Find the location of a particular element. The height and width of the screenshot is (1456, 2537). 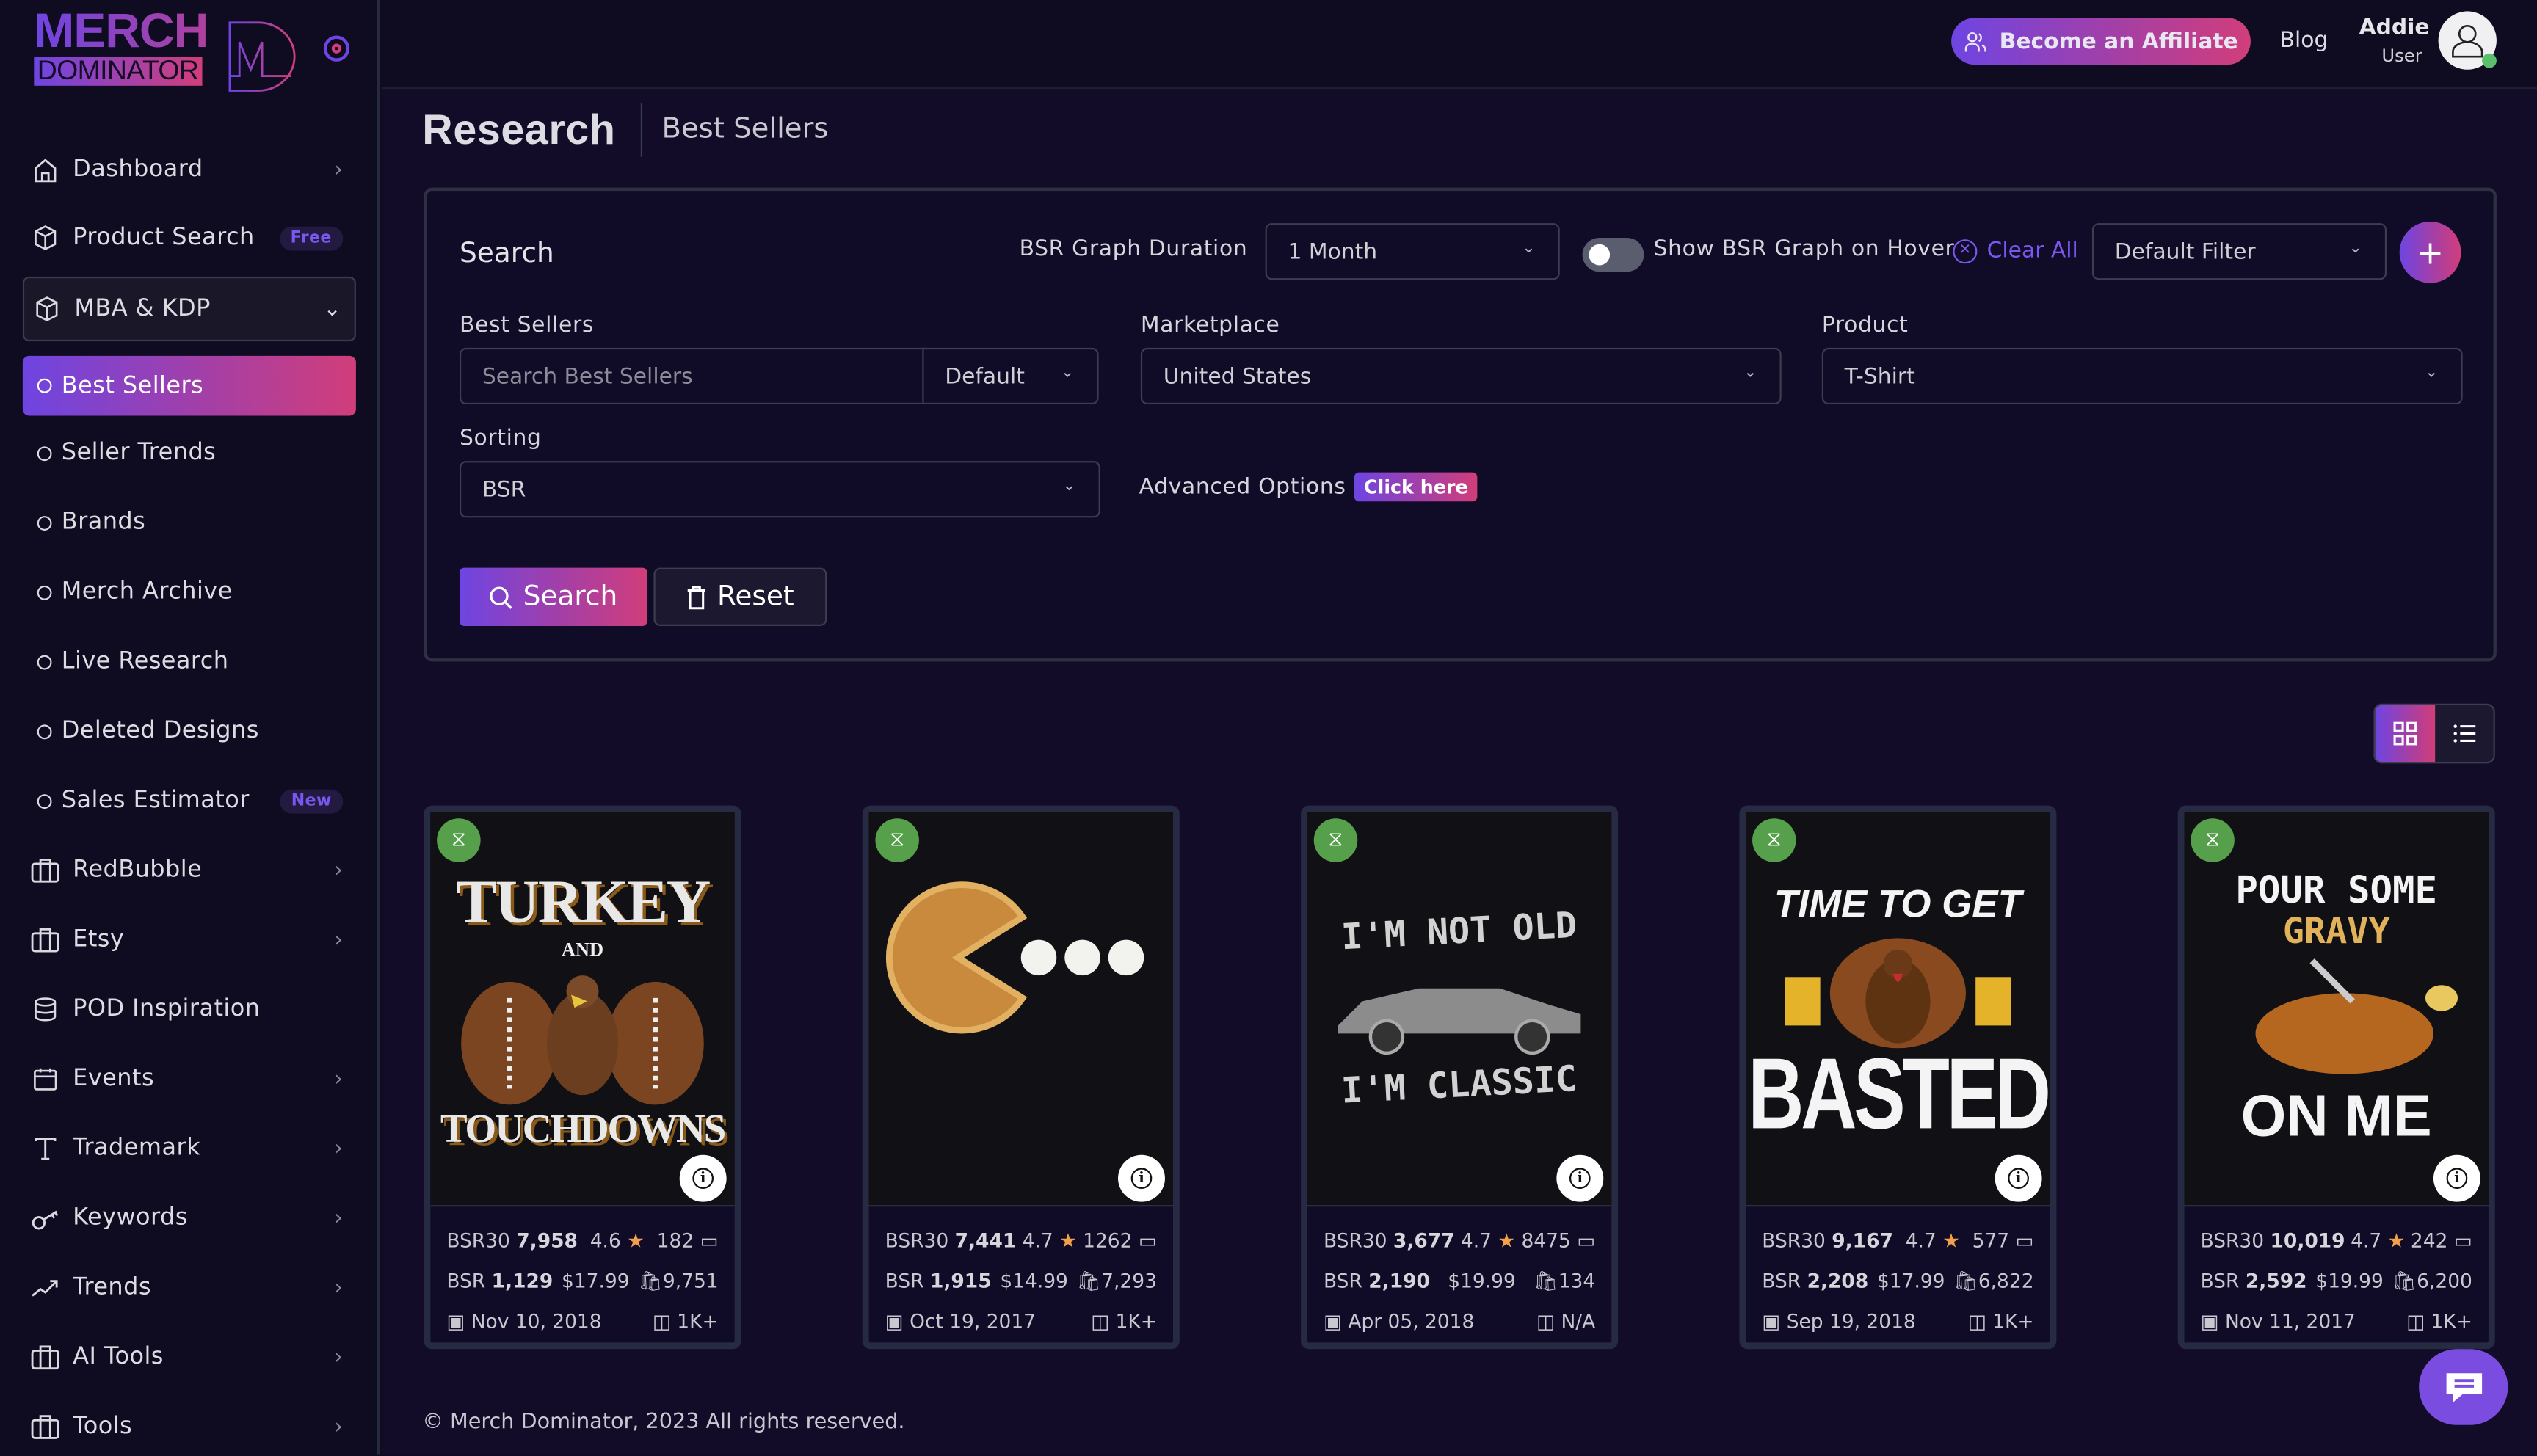

product-select: T-Shirt ⌄ is located at coordinates (2142, 376).